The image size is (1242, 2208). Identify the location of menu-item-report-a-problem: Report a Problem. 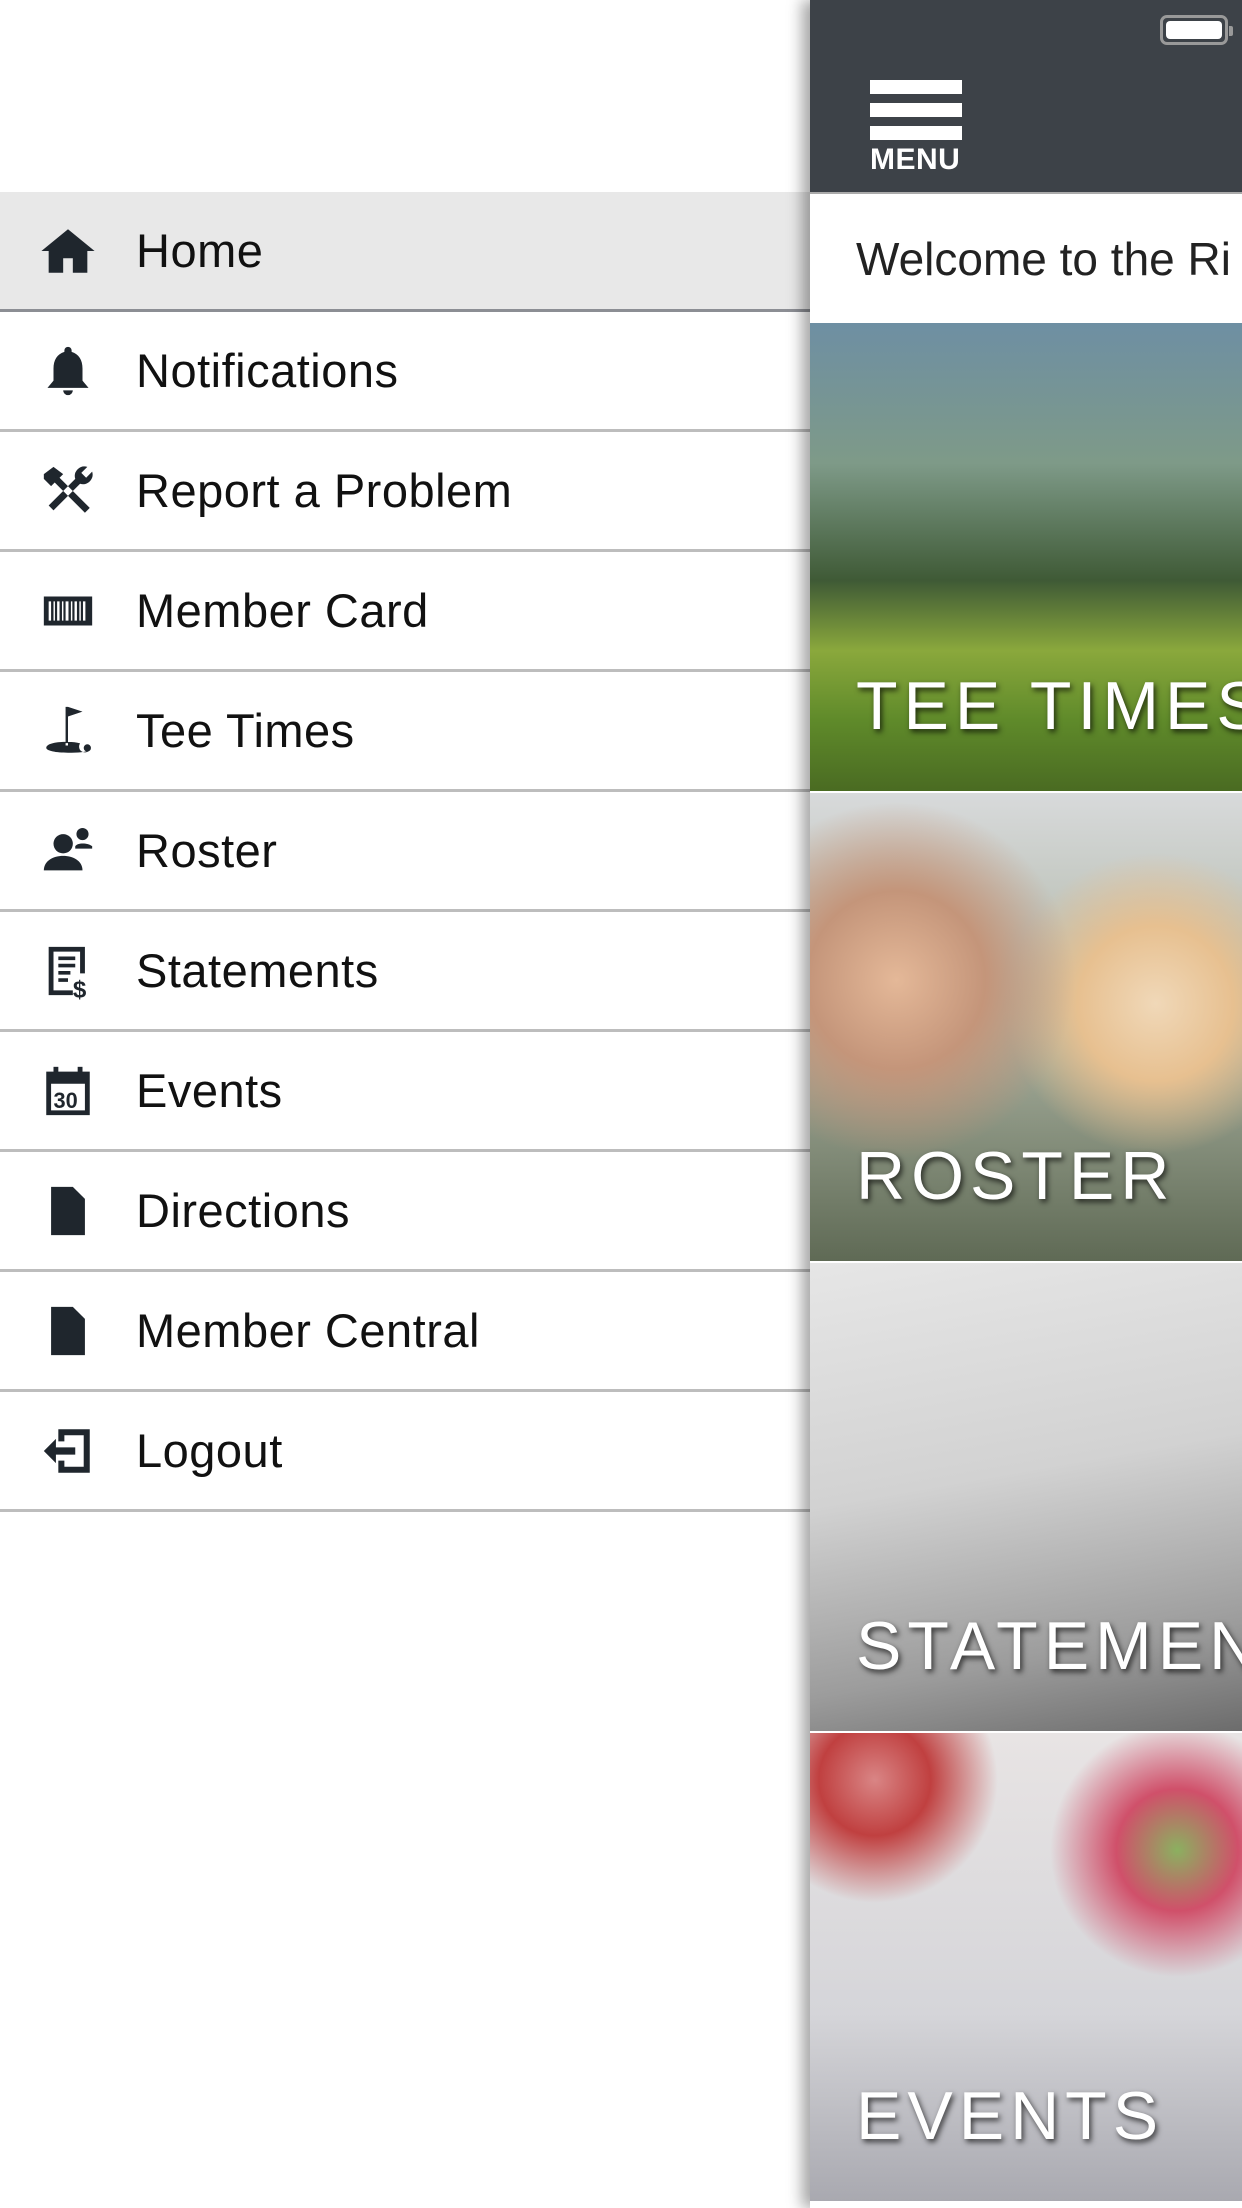
(405, 492).